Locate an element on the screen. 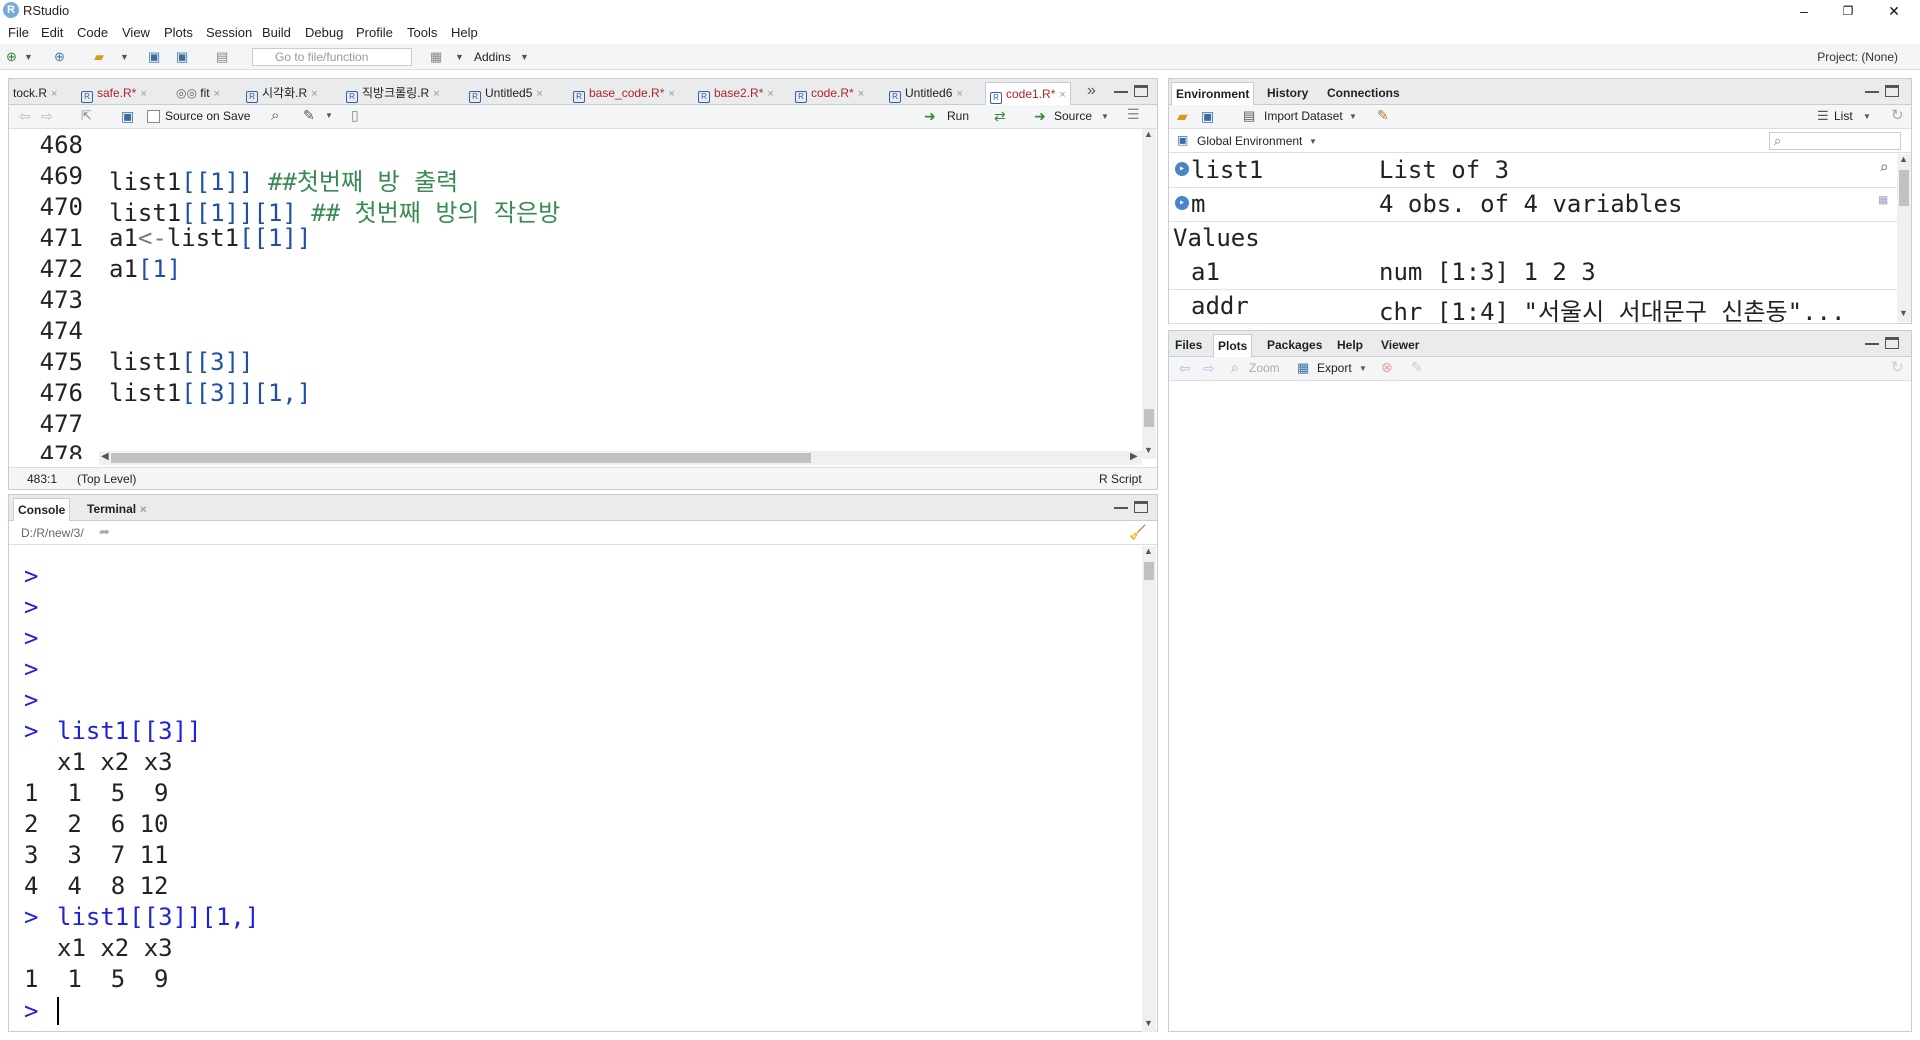 This screenshot has height=1040, width=1920. project-menu: Project: (None) is located at coordinates (1857, 57).